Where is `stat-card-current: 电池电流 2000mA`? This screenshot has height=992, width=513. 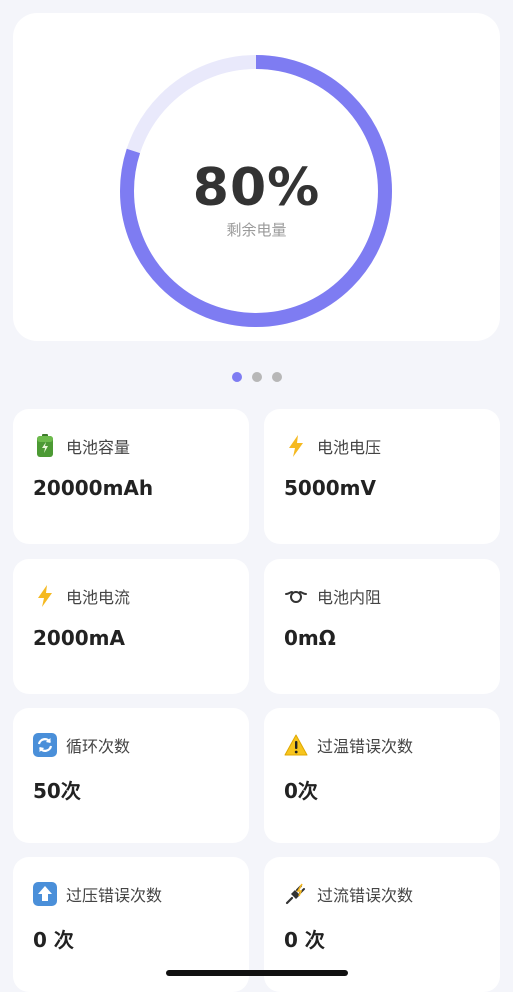
stat-card-current: 电池电流 2000mA is located at coordinates (131, 626).